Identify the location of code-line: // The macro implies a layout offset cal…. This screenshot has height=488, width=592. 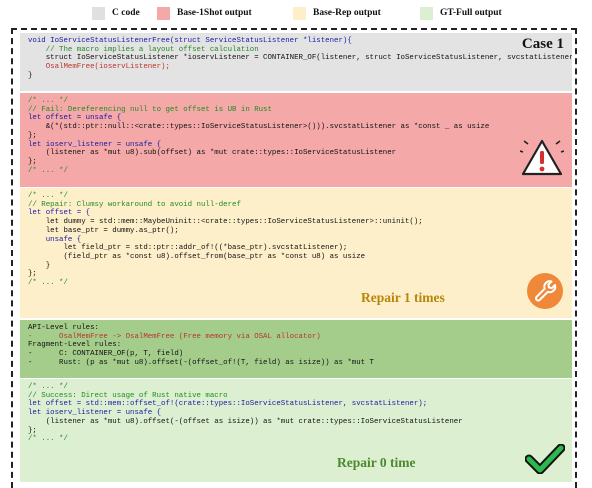
(143, 49).